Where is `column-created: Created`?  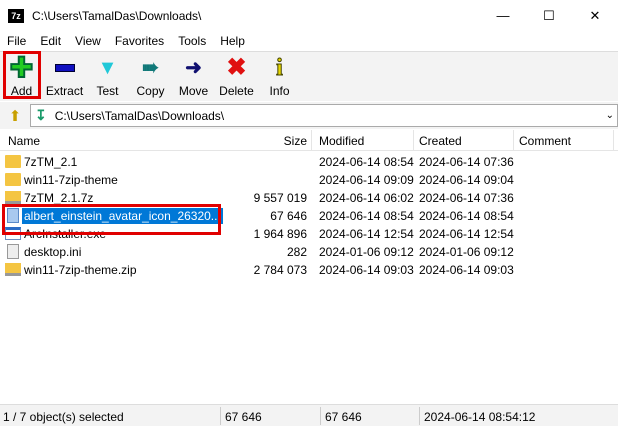 column-created: Created is located at coordinates (440, 141).